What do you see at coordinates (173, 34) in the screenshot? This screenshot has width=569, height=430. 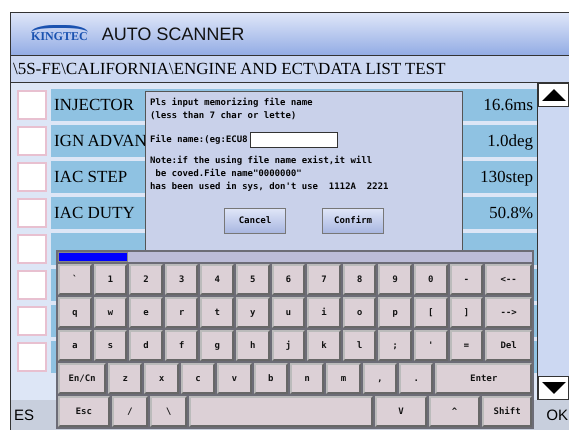 I see `app-title: AUTO SCANNER` at bounding box center [173, 34].